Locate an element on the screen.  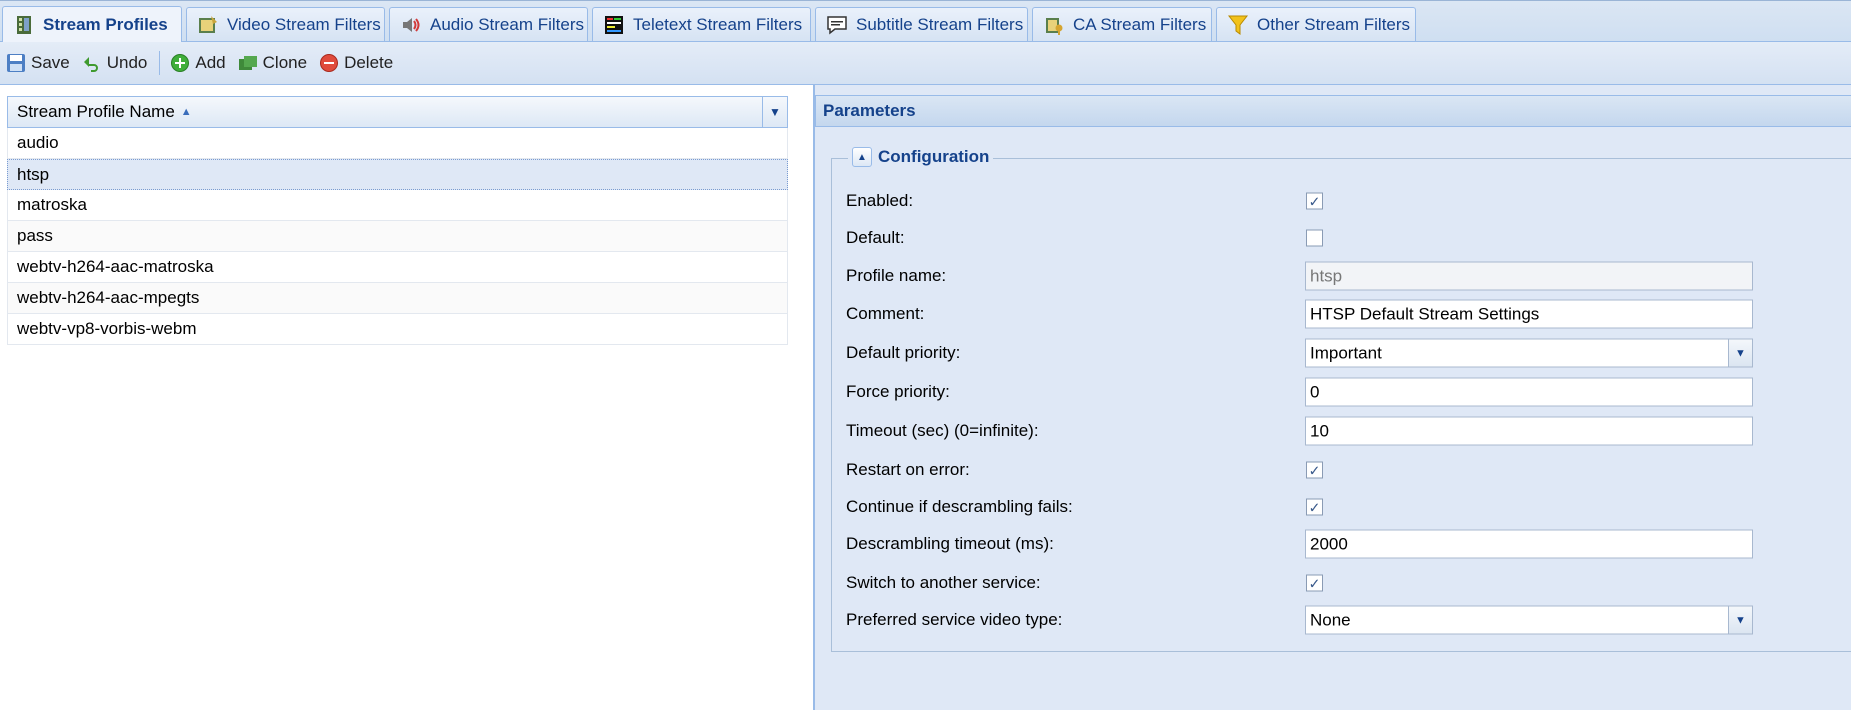
field-continue-descrambling: Continue if descrambling fails: ✓ is located at coordinates (1296, 507).